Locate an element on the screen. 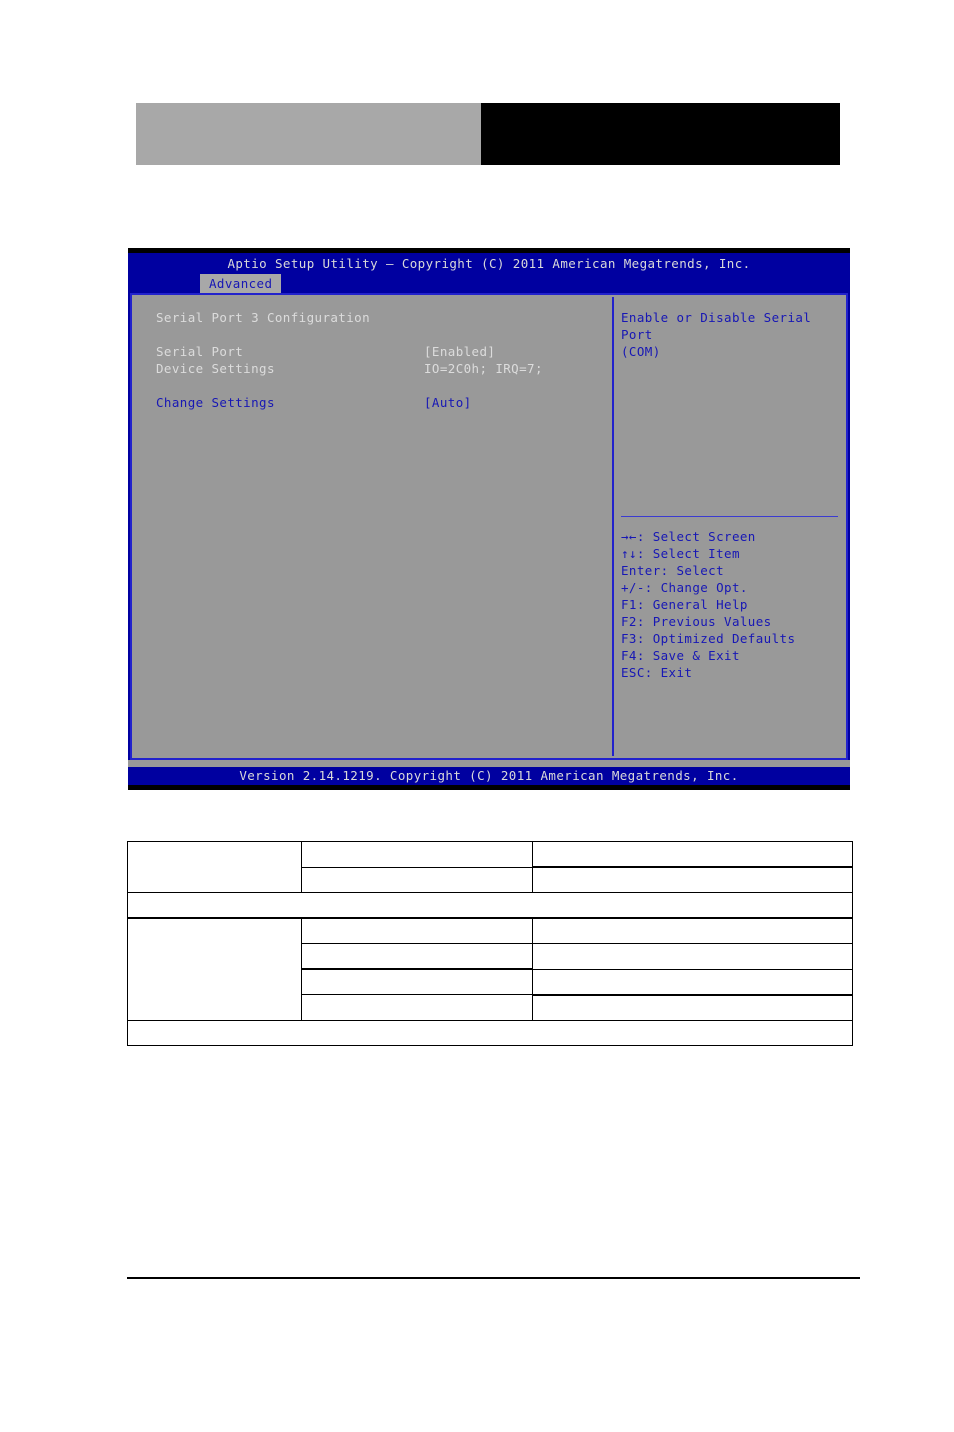 This screenshot has height=1432, width=954. page-banner is located at coordinates (488, 134).